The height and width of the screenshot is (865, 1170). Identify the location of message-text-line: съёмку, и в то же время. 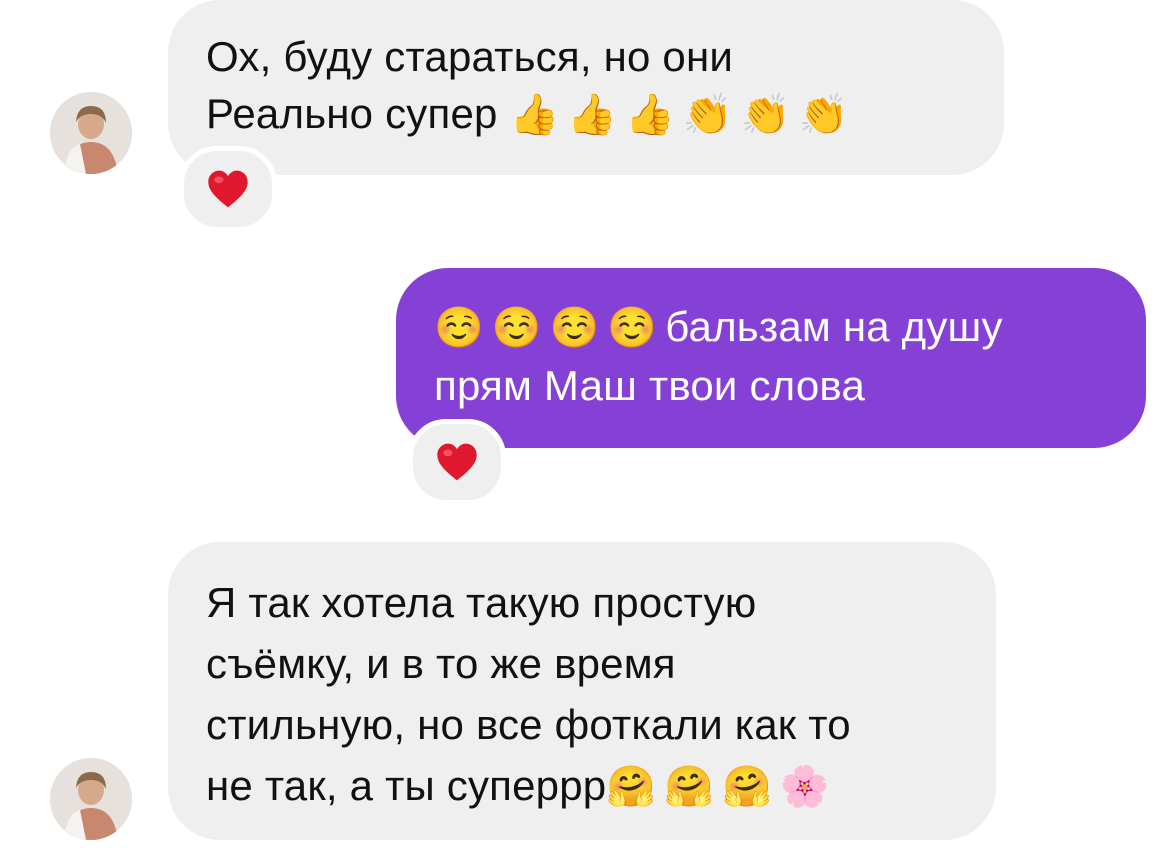
(441, 663).